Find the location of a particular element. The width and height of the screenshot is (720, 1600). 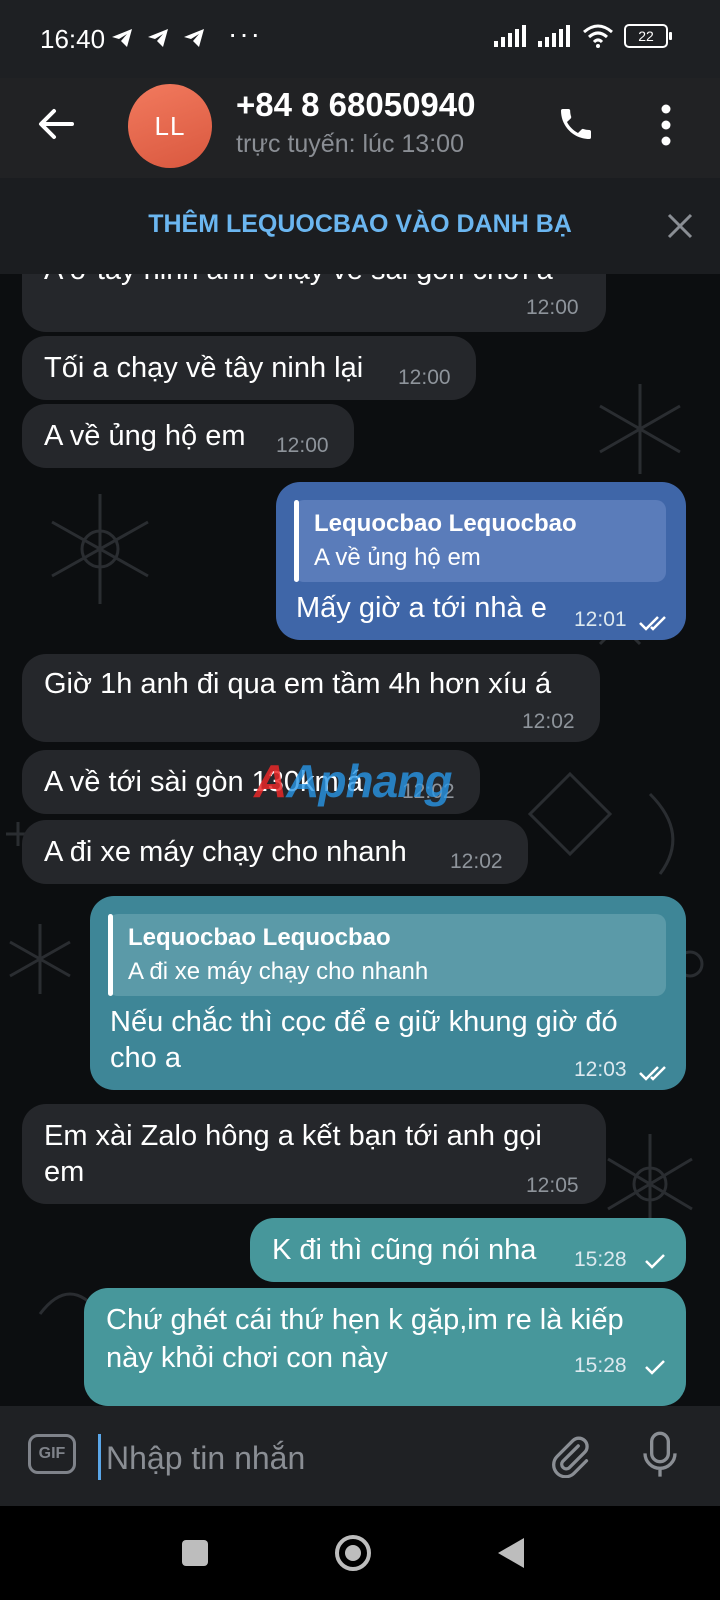

triangle-back-icon is located at coordinates (511, 1553).